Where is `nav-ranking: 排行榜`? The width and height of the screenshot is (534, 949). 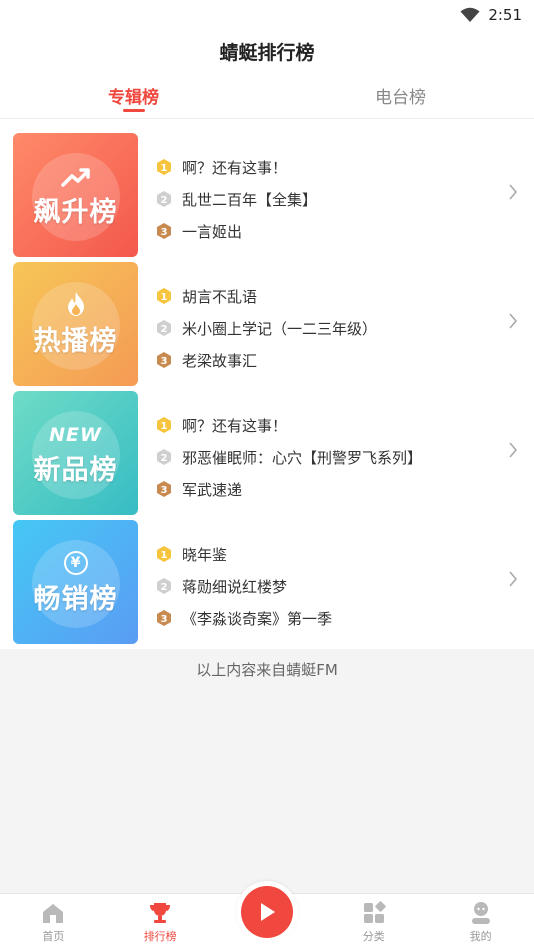 nav-ranking: 排行榜 is located at coordinates (160, 921).